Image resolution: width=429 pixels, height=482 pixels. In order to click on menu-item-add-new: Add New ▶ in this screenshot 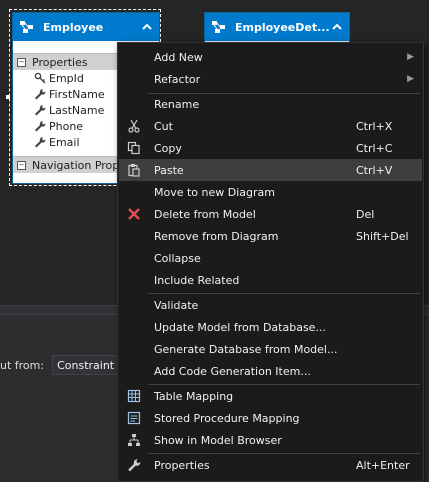, I will do `click(270, 57)`.